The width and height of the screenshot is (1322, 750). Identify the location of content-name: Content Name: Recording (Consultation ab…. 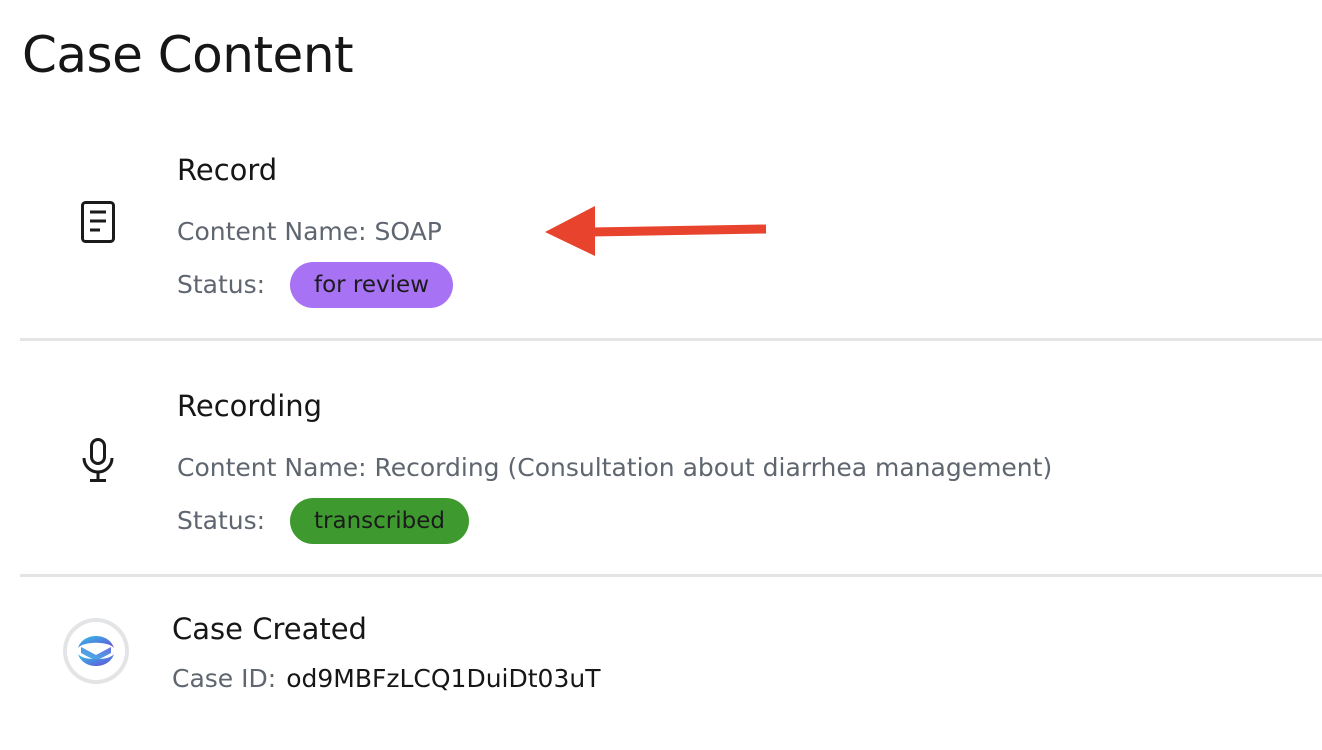
(615, 467).